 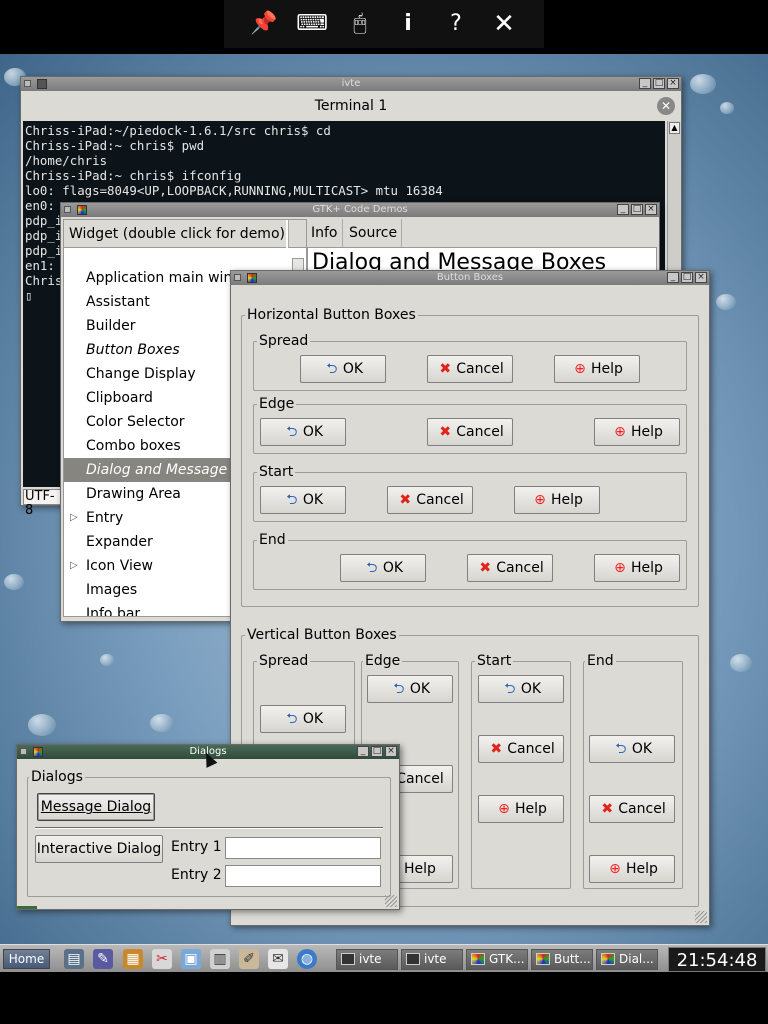 I want to click on keyboard-icon: ⌨, so click(x=312, y=24).